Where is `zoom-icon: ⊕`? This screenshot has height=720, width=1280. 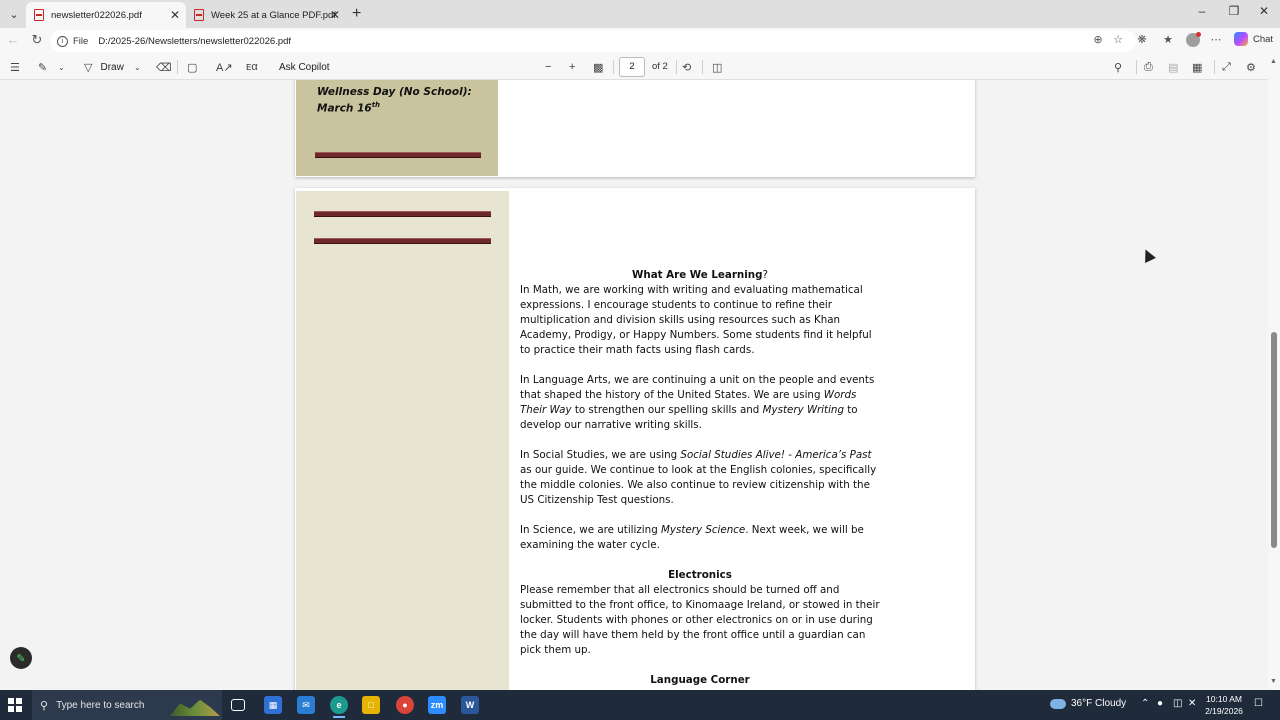 zoom-icon: ⊕ is located at coordinates (1098, 39).